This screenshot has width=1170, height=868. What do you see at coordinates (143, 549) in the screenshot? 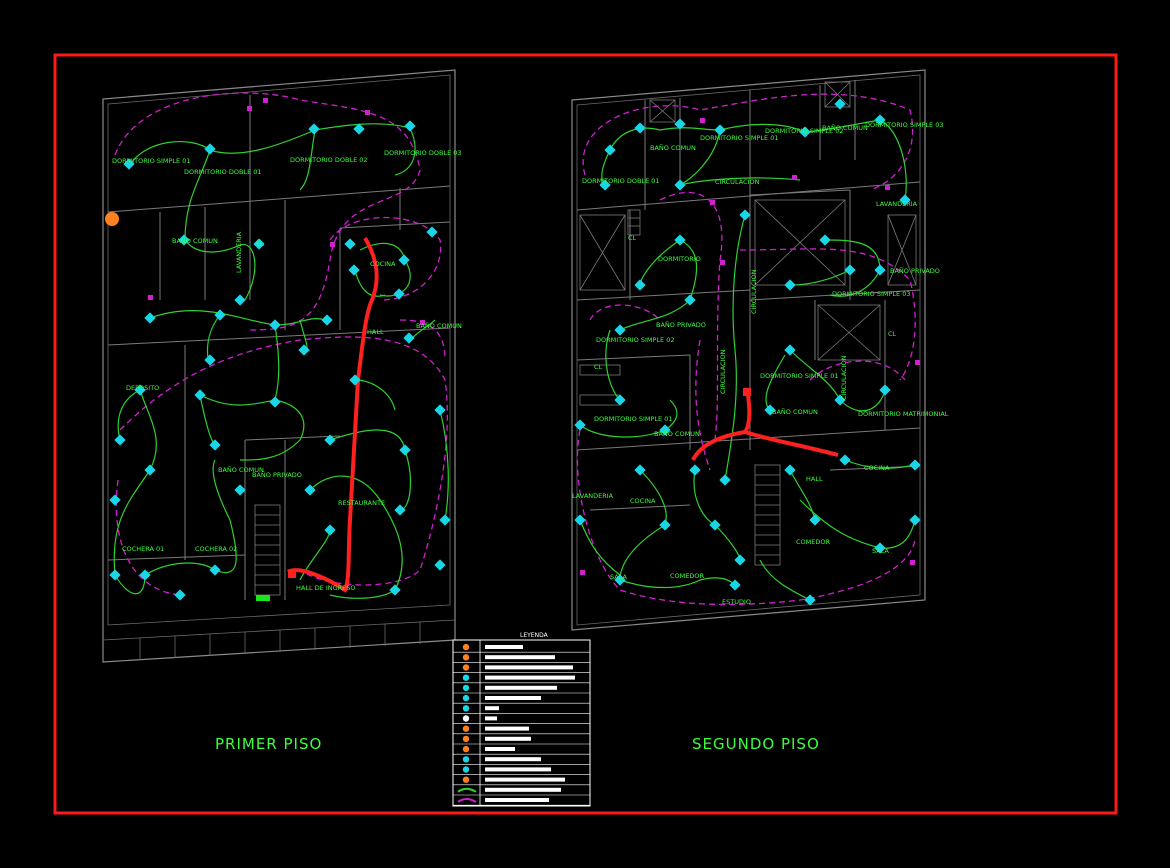
I see `room-label: COCHERA 01` at bounding box center [143, 549].